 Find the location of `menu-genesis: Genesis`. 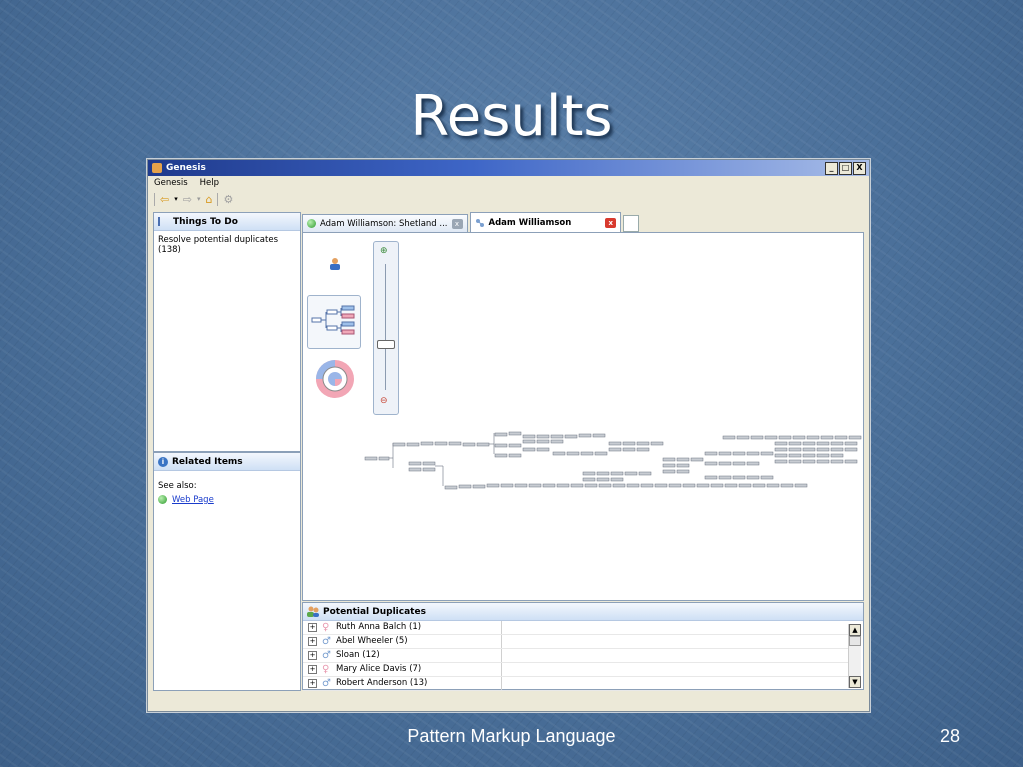

menu-genesis: Genesis is located at coordinates (171, 183).